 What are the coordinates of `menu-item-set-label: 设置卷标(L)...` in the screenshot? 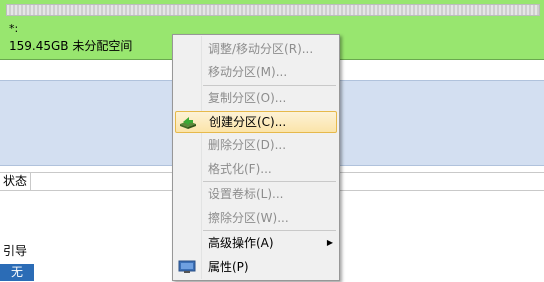 It's located at (256, 194).